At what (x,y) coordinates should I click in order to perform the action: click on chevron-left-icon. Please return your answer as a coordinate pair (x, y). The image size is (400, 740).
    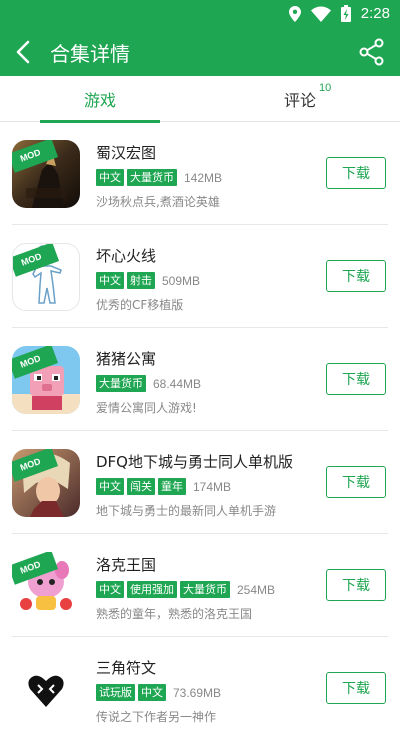
    Looking at the image, I should click on (23, 52).